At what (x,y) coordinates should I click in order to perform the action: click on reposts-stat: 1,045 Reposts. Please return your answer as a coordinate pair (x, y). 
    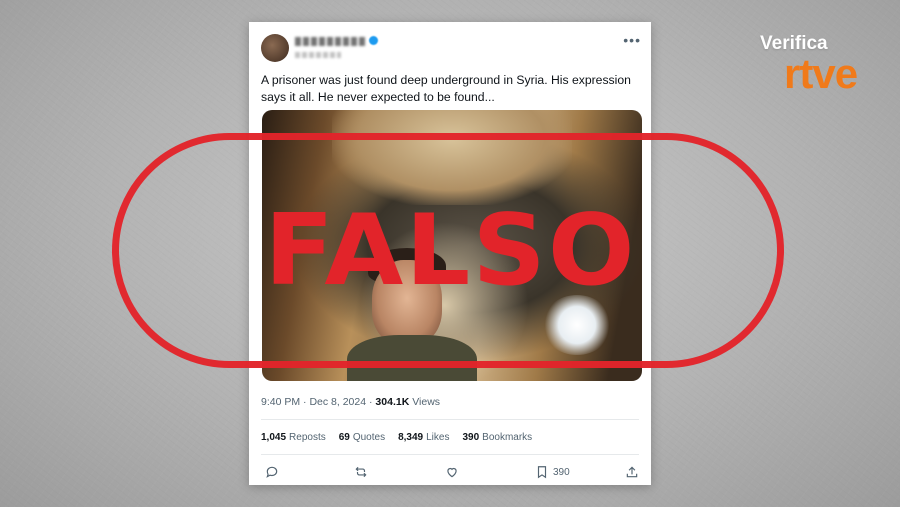
    Looking at the image, I should click on (293, 437).